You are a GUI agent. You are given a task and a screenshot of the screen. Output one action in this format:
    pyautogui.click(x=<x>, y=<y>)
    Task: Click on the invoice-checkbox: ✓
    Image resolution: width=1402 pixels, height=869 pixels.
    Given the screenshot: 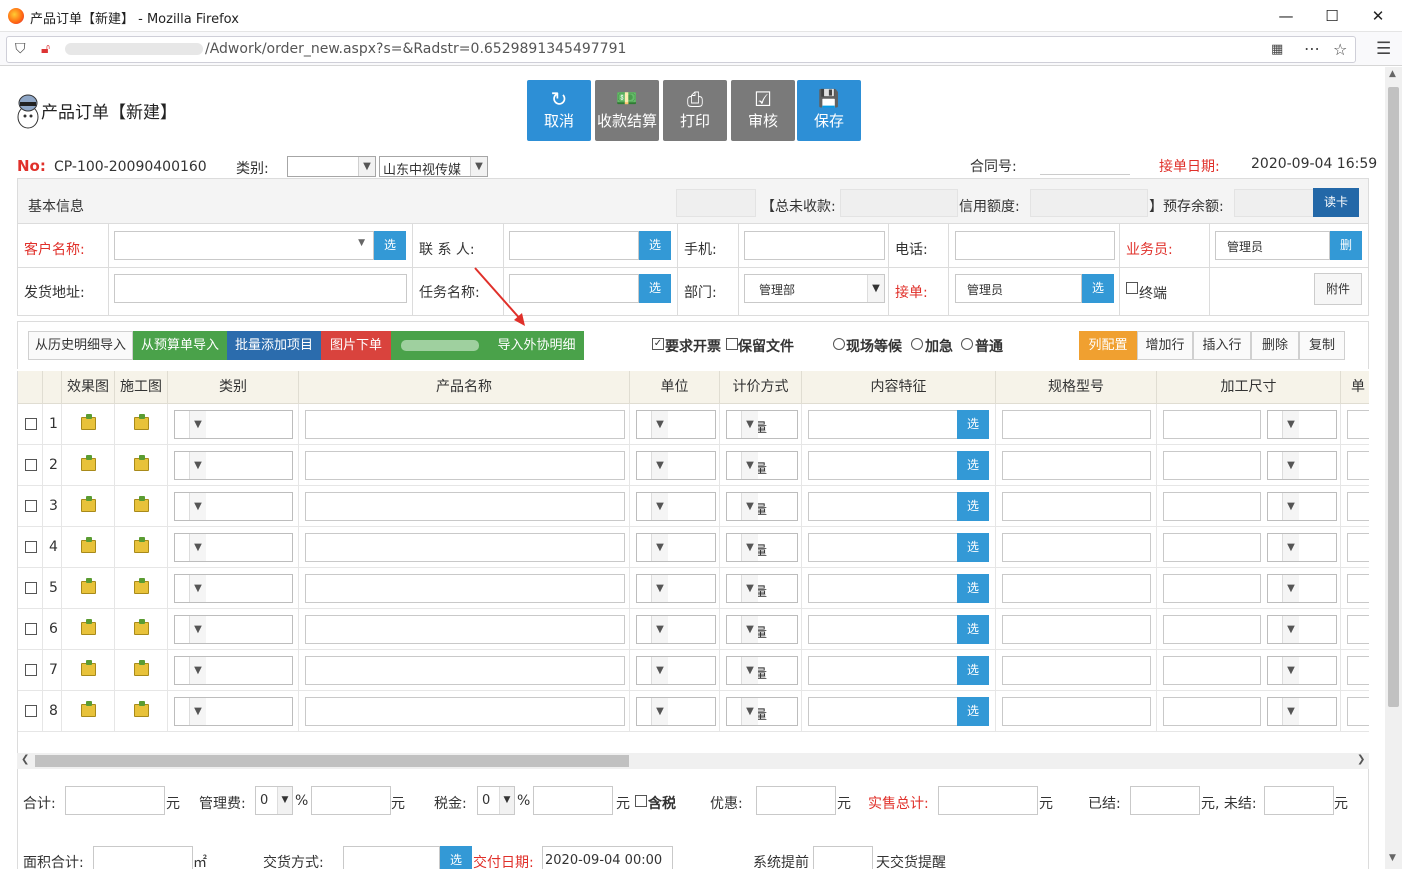 What is the action you would take?
    pyautogui.click(x=658, y=344)
    